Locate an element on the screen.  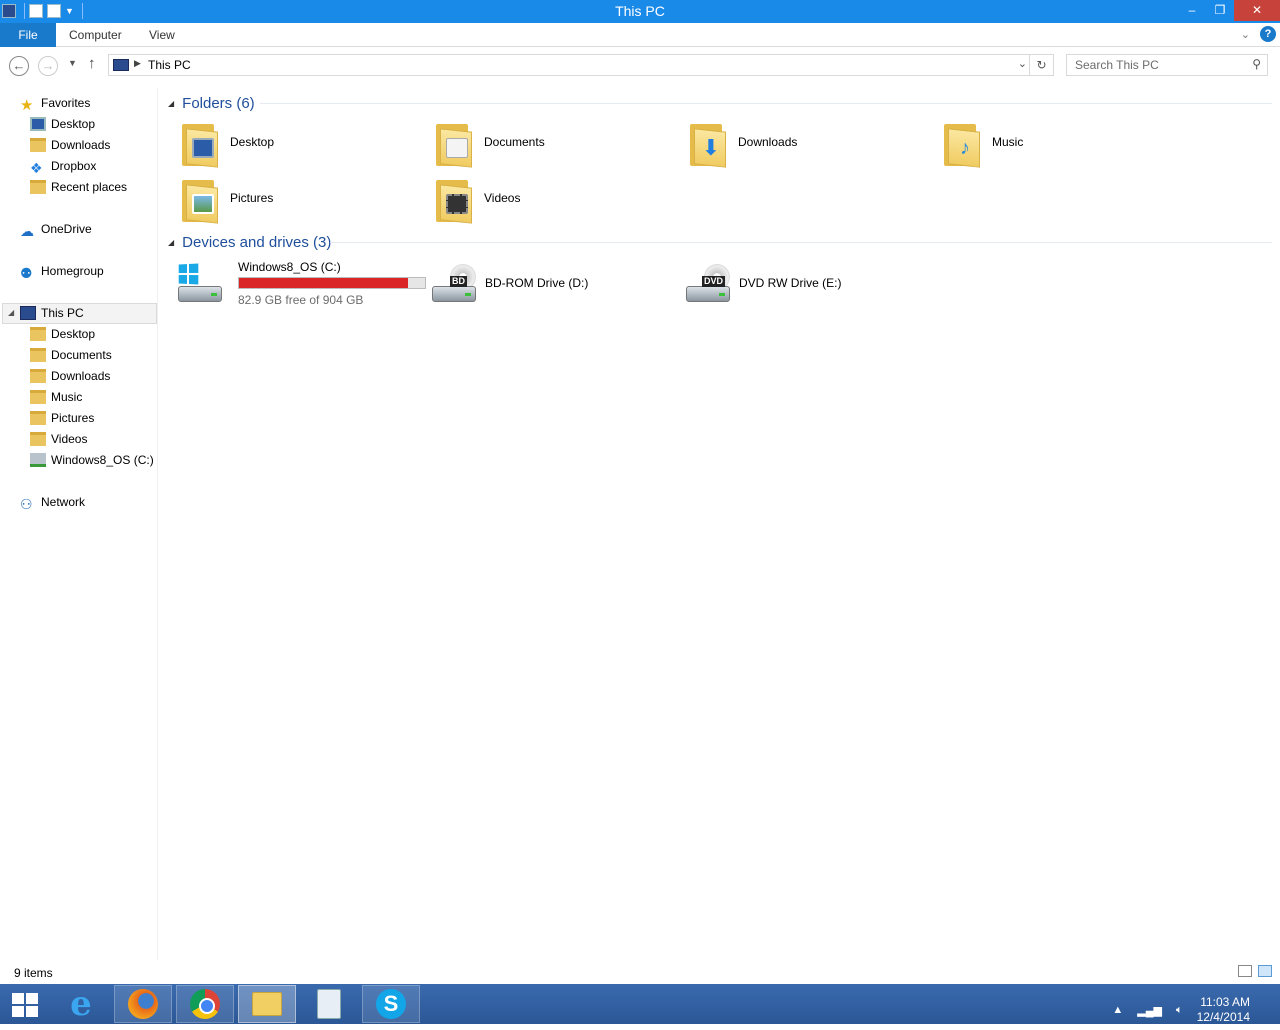
back-button: ← is located at coordinates (19, 66).